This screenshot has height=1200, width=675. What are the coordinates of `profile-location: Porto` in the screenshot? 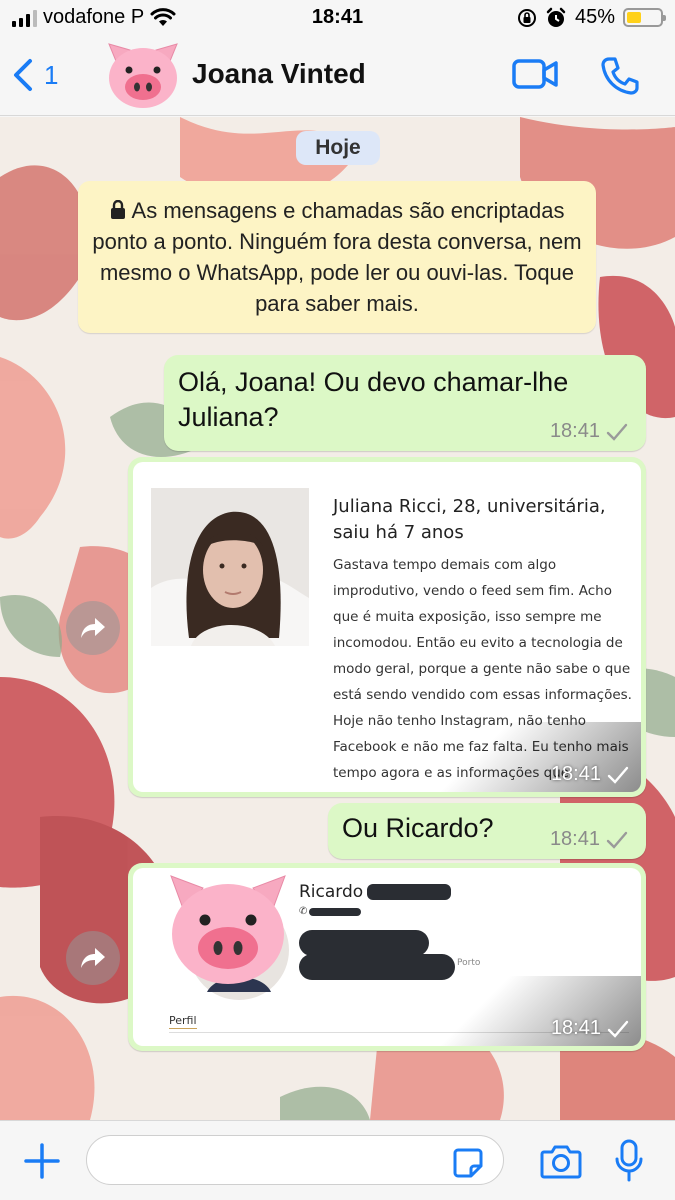 It's located at (469, 963).